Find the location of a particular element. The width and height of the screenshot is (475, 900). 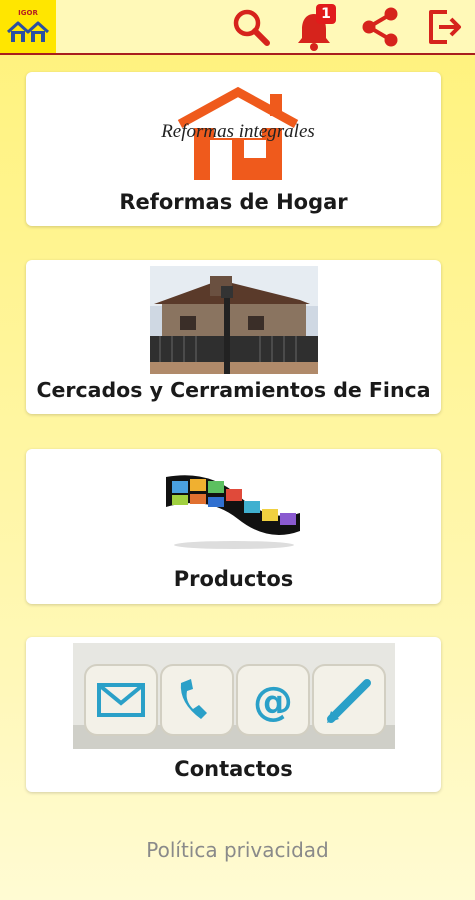

share-button is located at coordinates (380, 26).